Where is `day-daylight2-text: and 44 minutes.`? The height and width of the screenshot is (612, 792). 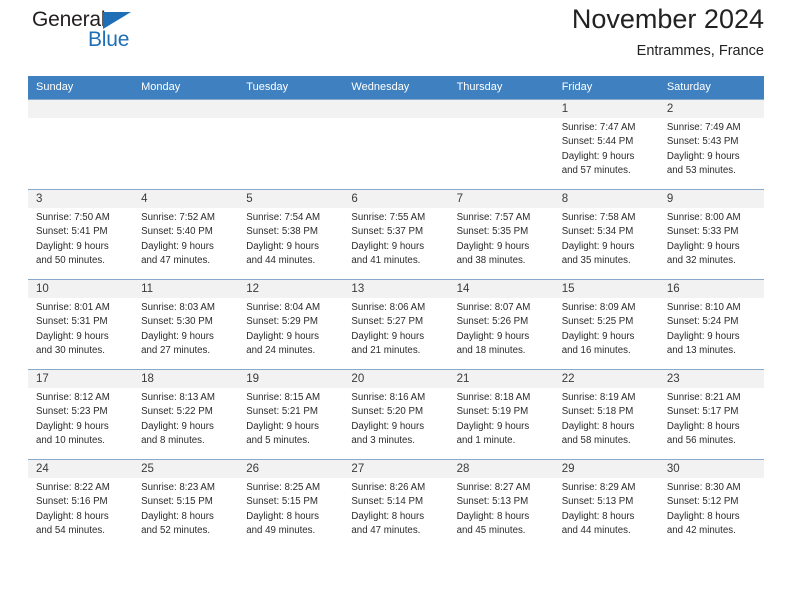 day-daylight2-text: and 44 minutes. is located at coordinates (281, 260).